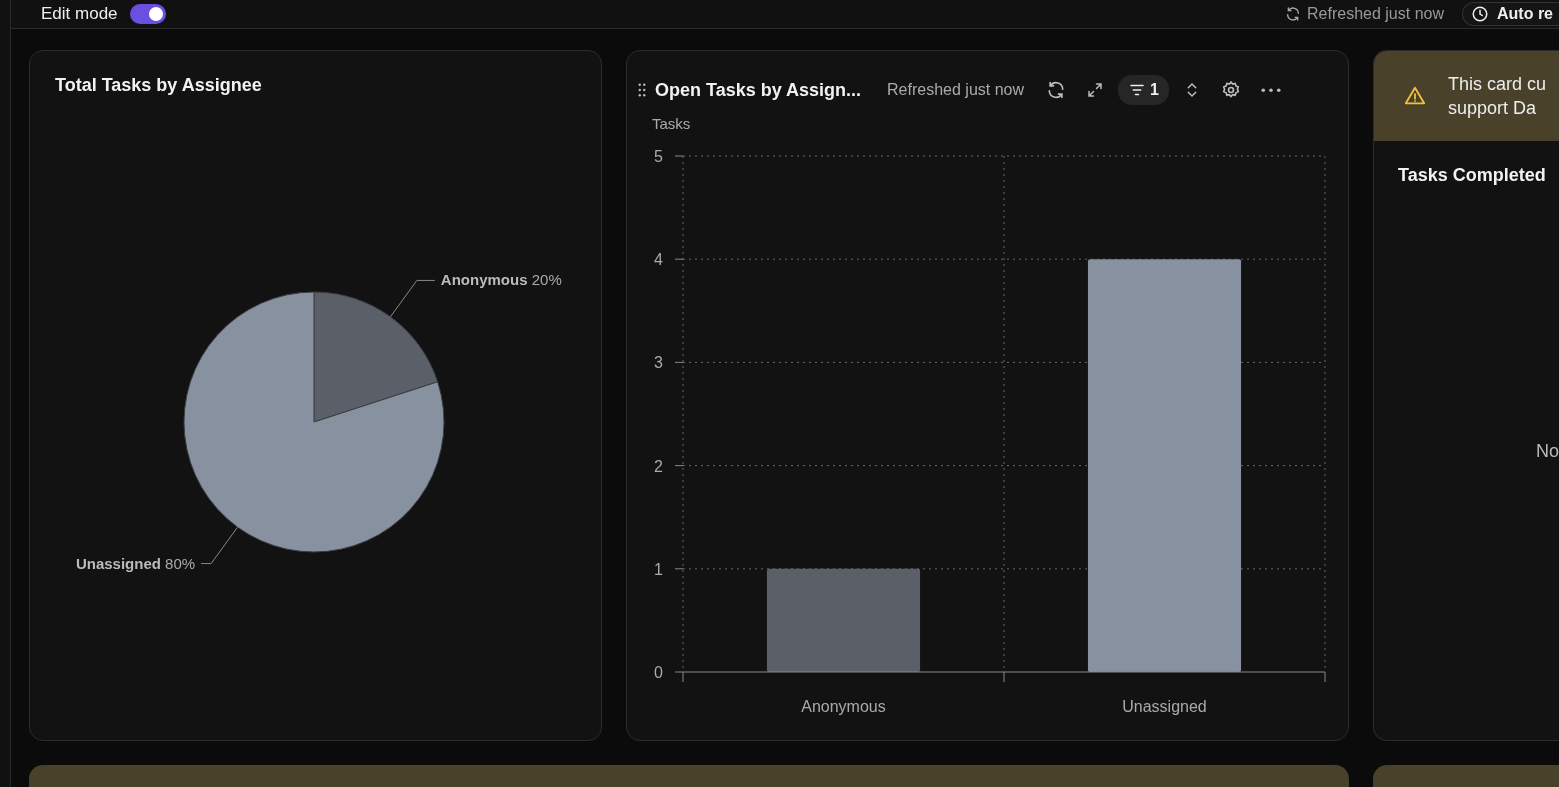 This screenshot has width=1559, height=787. What do you see at coordinates (1164, 706) in the screenshot?
I see `category-label: Unassigned` at bounding box center [1164, 706].